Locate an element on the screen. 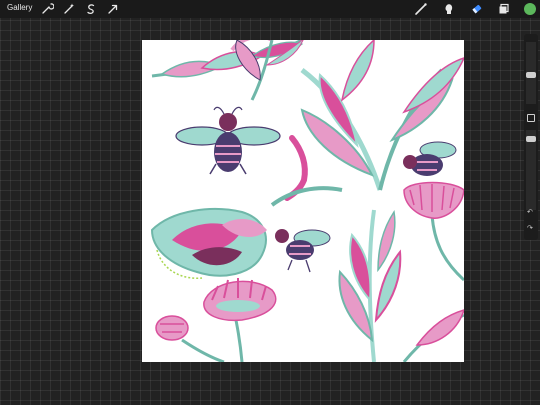 This screenshot has height=405, width=540. wrench-icon is located at coordinates (47, 9).